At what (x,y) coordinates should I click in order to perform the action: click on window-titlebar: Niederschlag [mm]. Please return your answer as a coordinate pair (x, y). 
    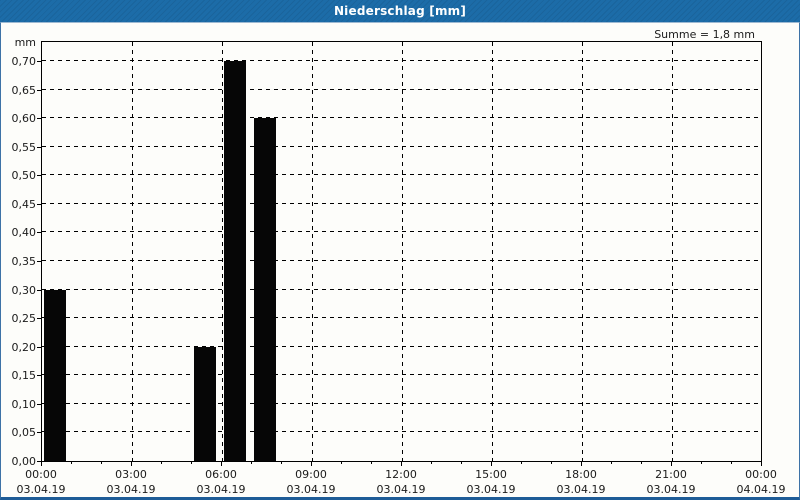
    Looking at the image, I should click on (400, 11).